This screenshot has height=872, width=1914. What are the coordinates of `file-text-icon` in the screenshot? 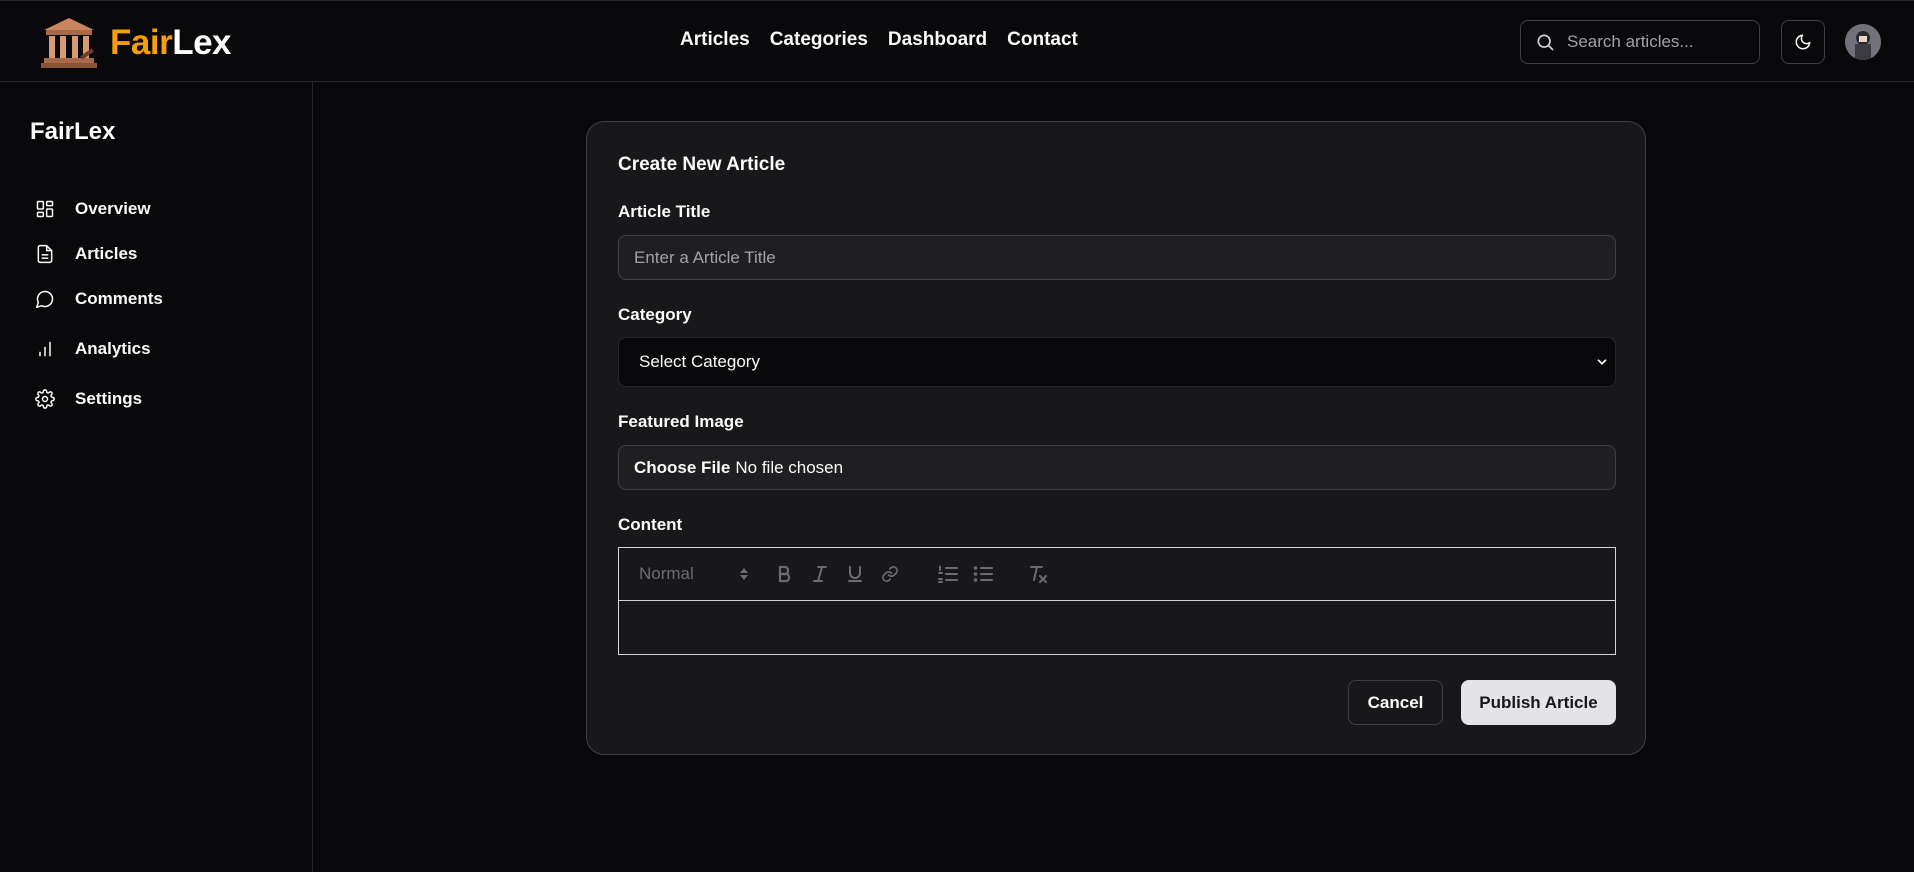 It's located at (45, 254).